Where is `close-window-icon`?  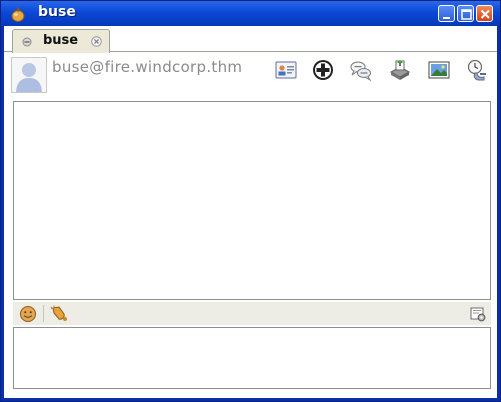 close-window-icon is located at coordinates (485, 14).